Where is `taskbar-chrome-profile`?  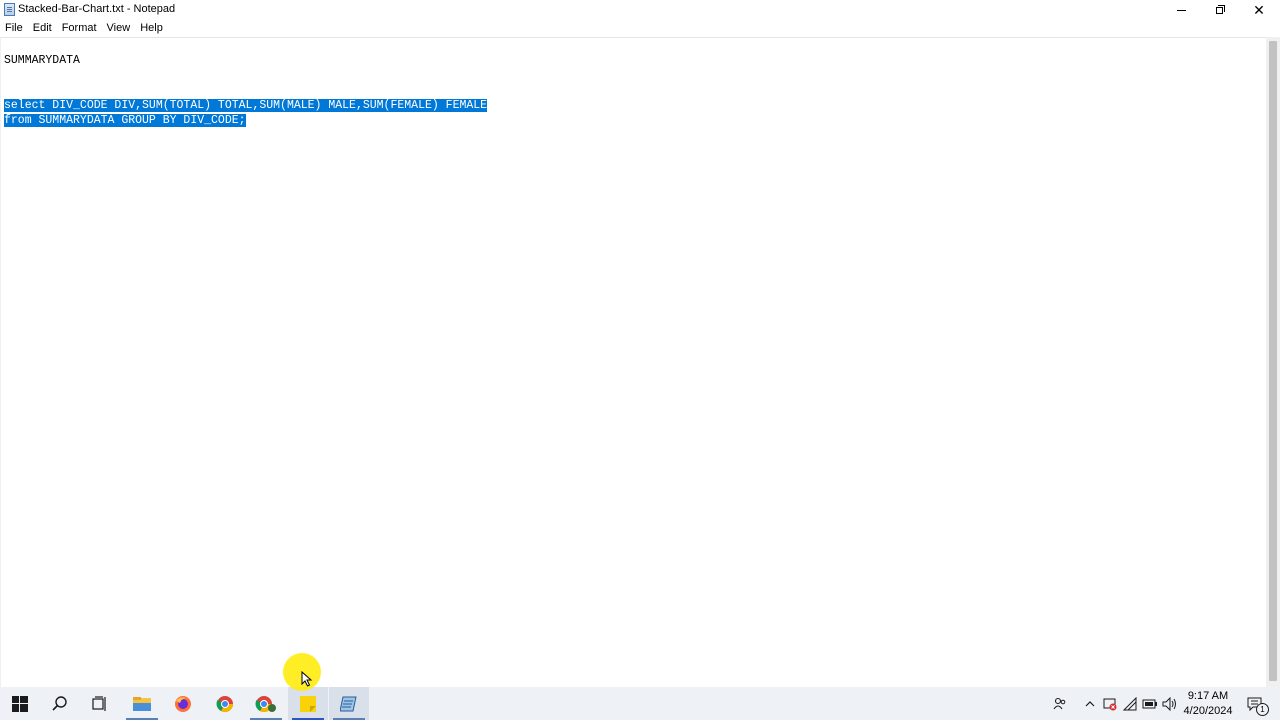
taskbar-chrome-profile is located at coordinates (266, 703).